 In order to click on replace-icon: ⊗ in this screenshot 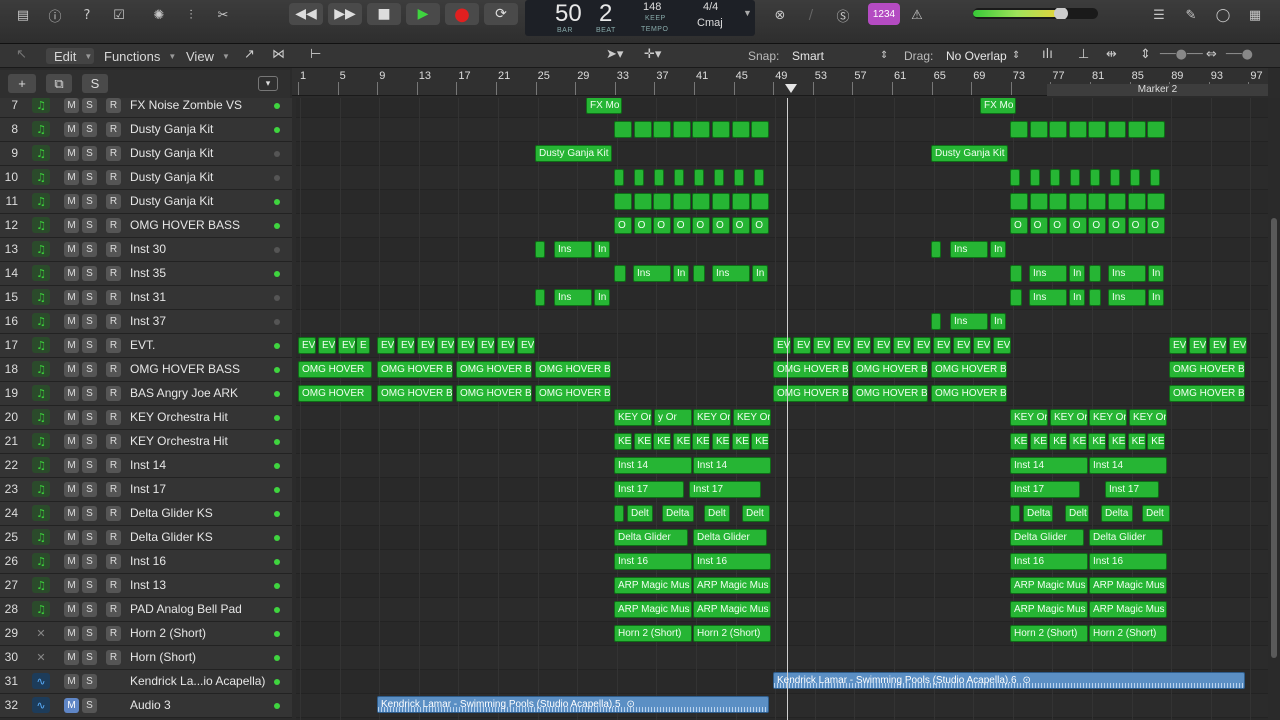, I will do `click(780, 15)`.